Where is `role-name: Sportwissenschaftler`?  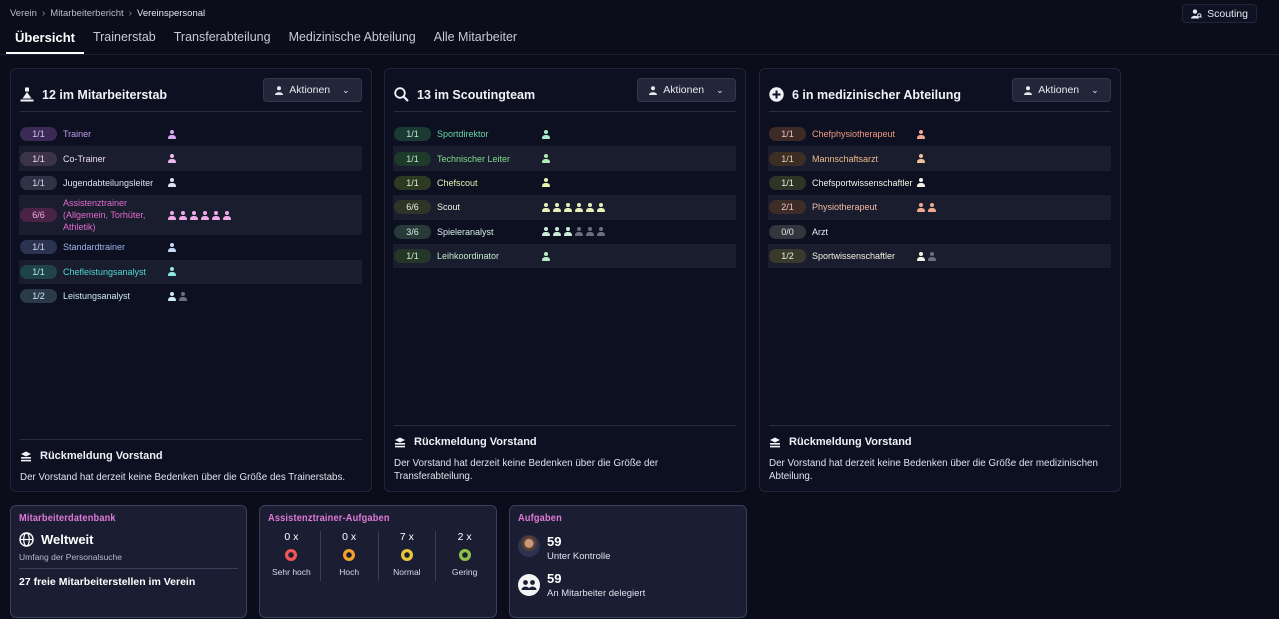
role-name: Sportwissenschaftler is located at coordinates (854, 256).